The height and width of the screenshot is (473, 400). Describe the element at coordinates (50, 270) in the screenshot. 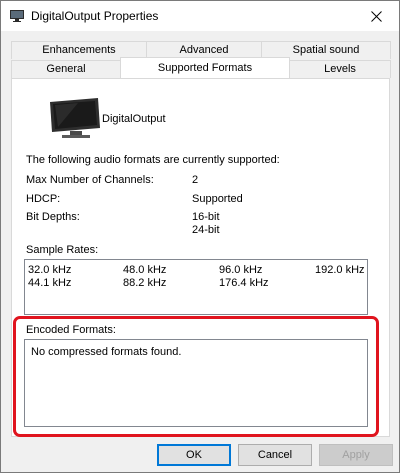

I see `sample-rate-item: 32.0 kHz` at that location.